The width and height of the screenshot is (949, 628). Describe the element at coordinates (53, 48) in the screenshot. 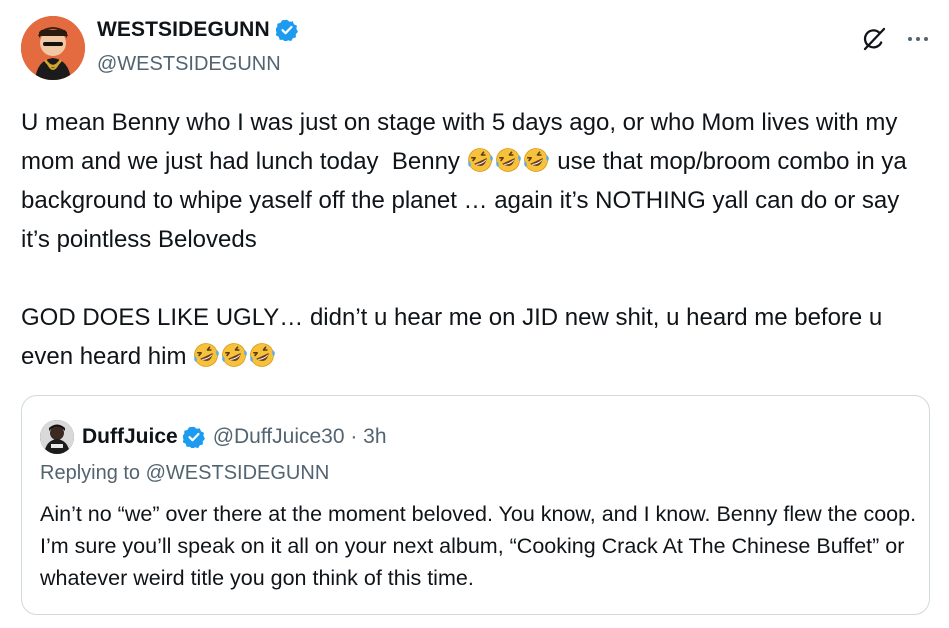

I see `author-avatar` at that location.